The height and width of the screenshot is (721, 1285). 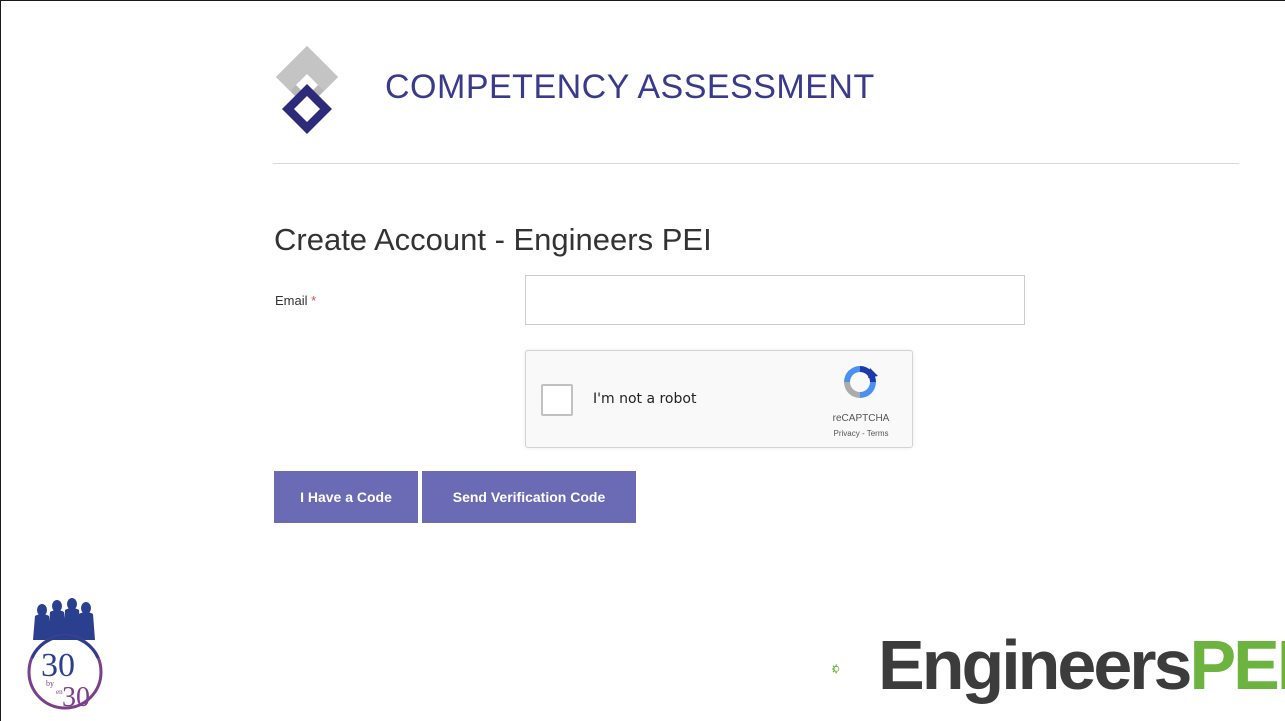 I want to click on send-verification-code-button: Send Verification Code, so click(x=529, y=497).